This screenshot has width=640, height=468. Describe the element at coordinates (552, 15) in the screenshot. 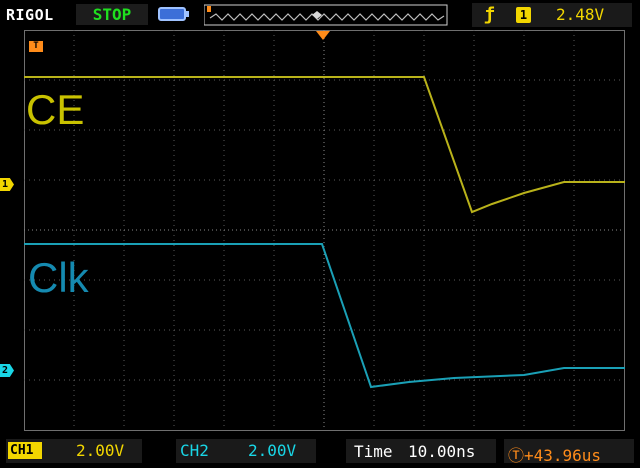

I see `trigger-settings: ƒ 1 2.48V` at that location.